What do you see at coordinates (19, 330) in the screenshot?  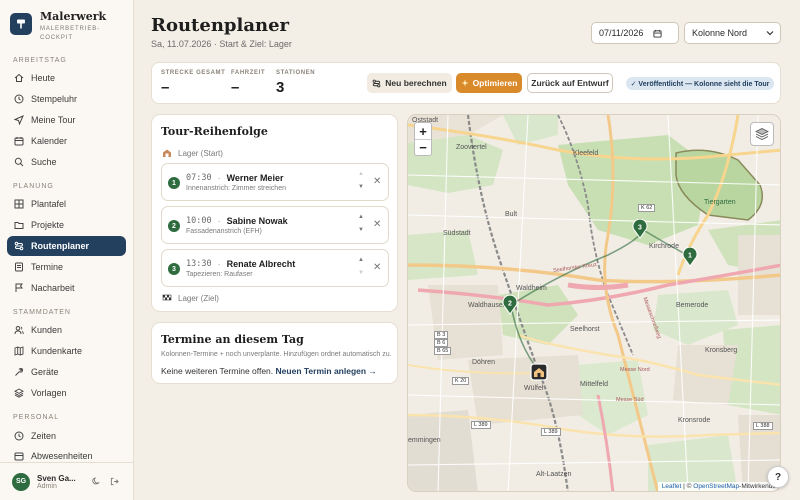 I see `users-icon` at bounding box center [19, 330].